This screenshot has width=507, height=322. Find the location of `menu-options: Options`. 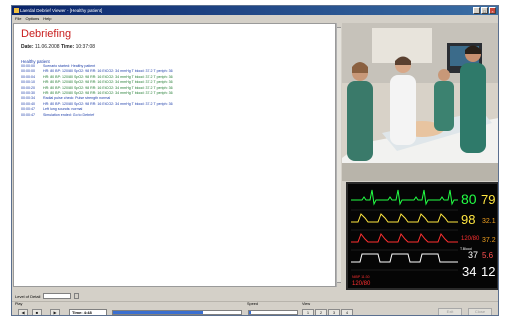

menu-options: Options is located at coordinates (32, 18).